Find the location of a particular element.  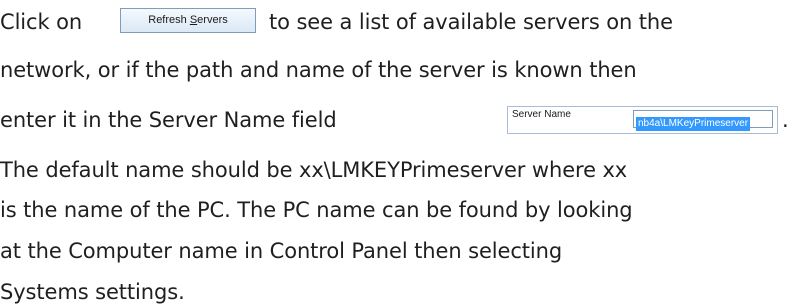

server-name-label: Server Name is located at coordinates (541, 114).